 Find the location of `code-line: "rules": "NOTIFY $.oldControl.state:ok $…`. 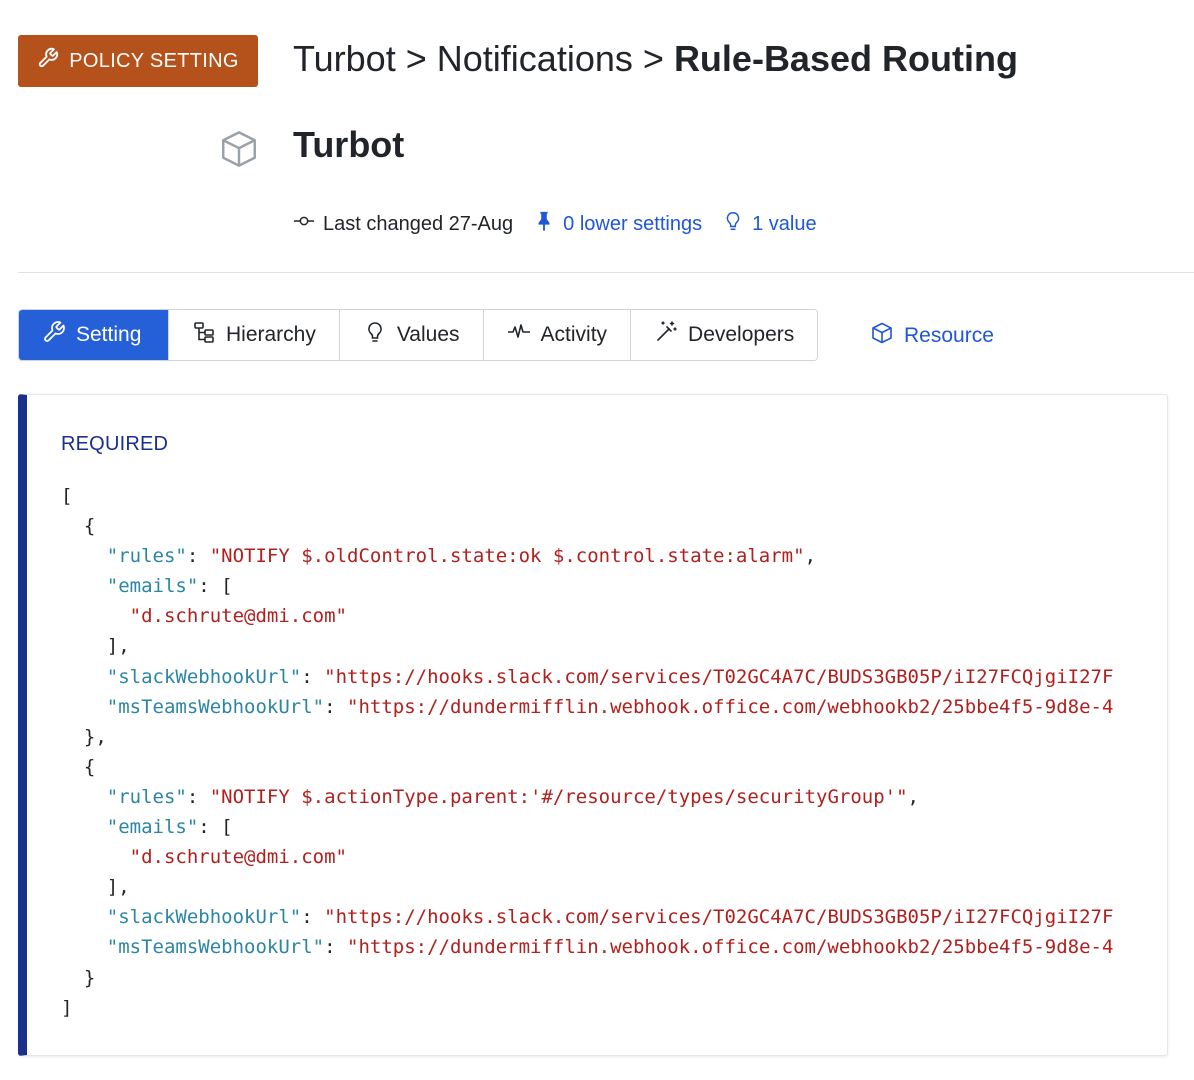

code-line: "rules": "NOTIFY $.oldControl.state:ok $… is located at coordinates (461, 556).